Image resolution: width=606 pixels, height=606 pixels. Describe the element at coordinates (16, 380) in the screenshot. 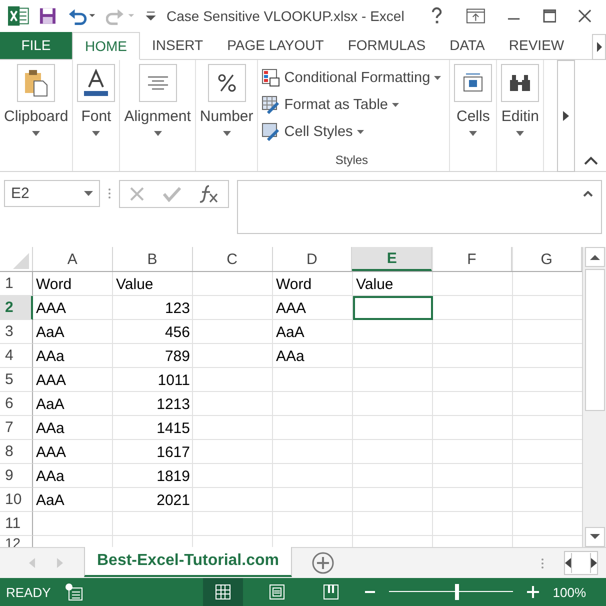

I see `row-header: 5` at that location.